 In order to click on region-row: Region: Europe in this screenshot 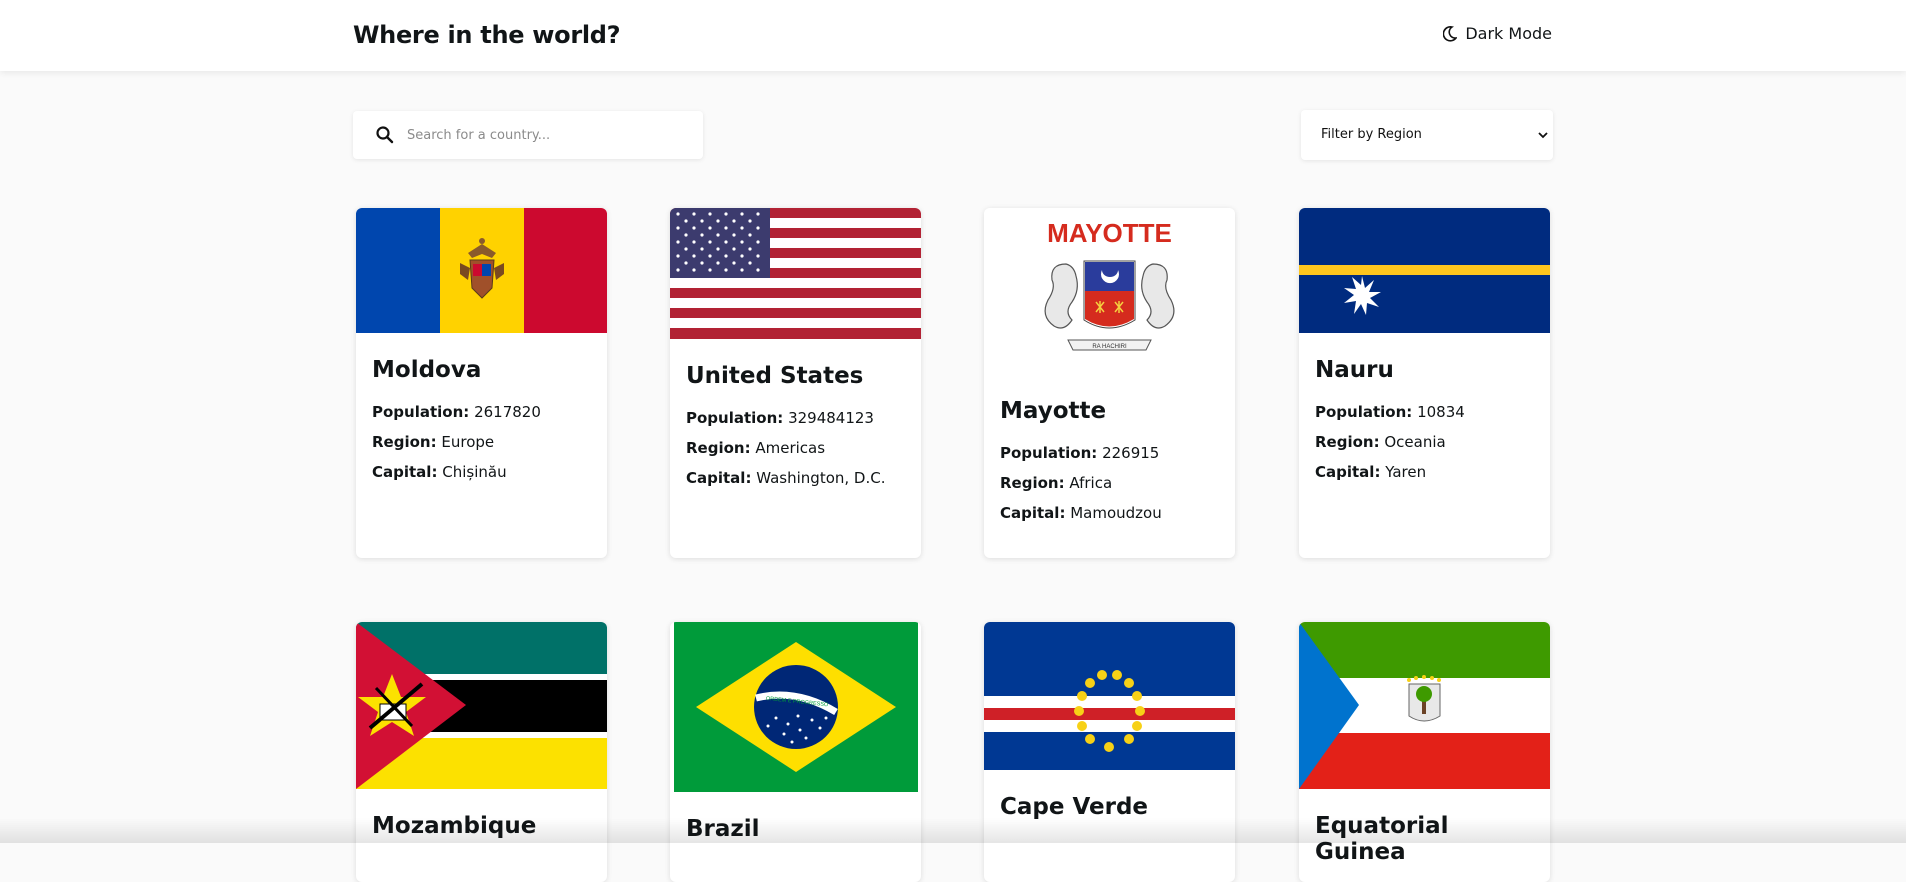, I will do `click(481, 442)`.